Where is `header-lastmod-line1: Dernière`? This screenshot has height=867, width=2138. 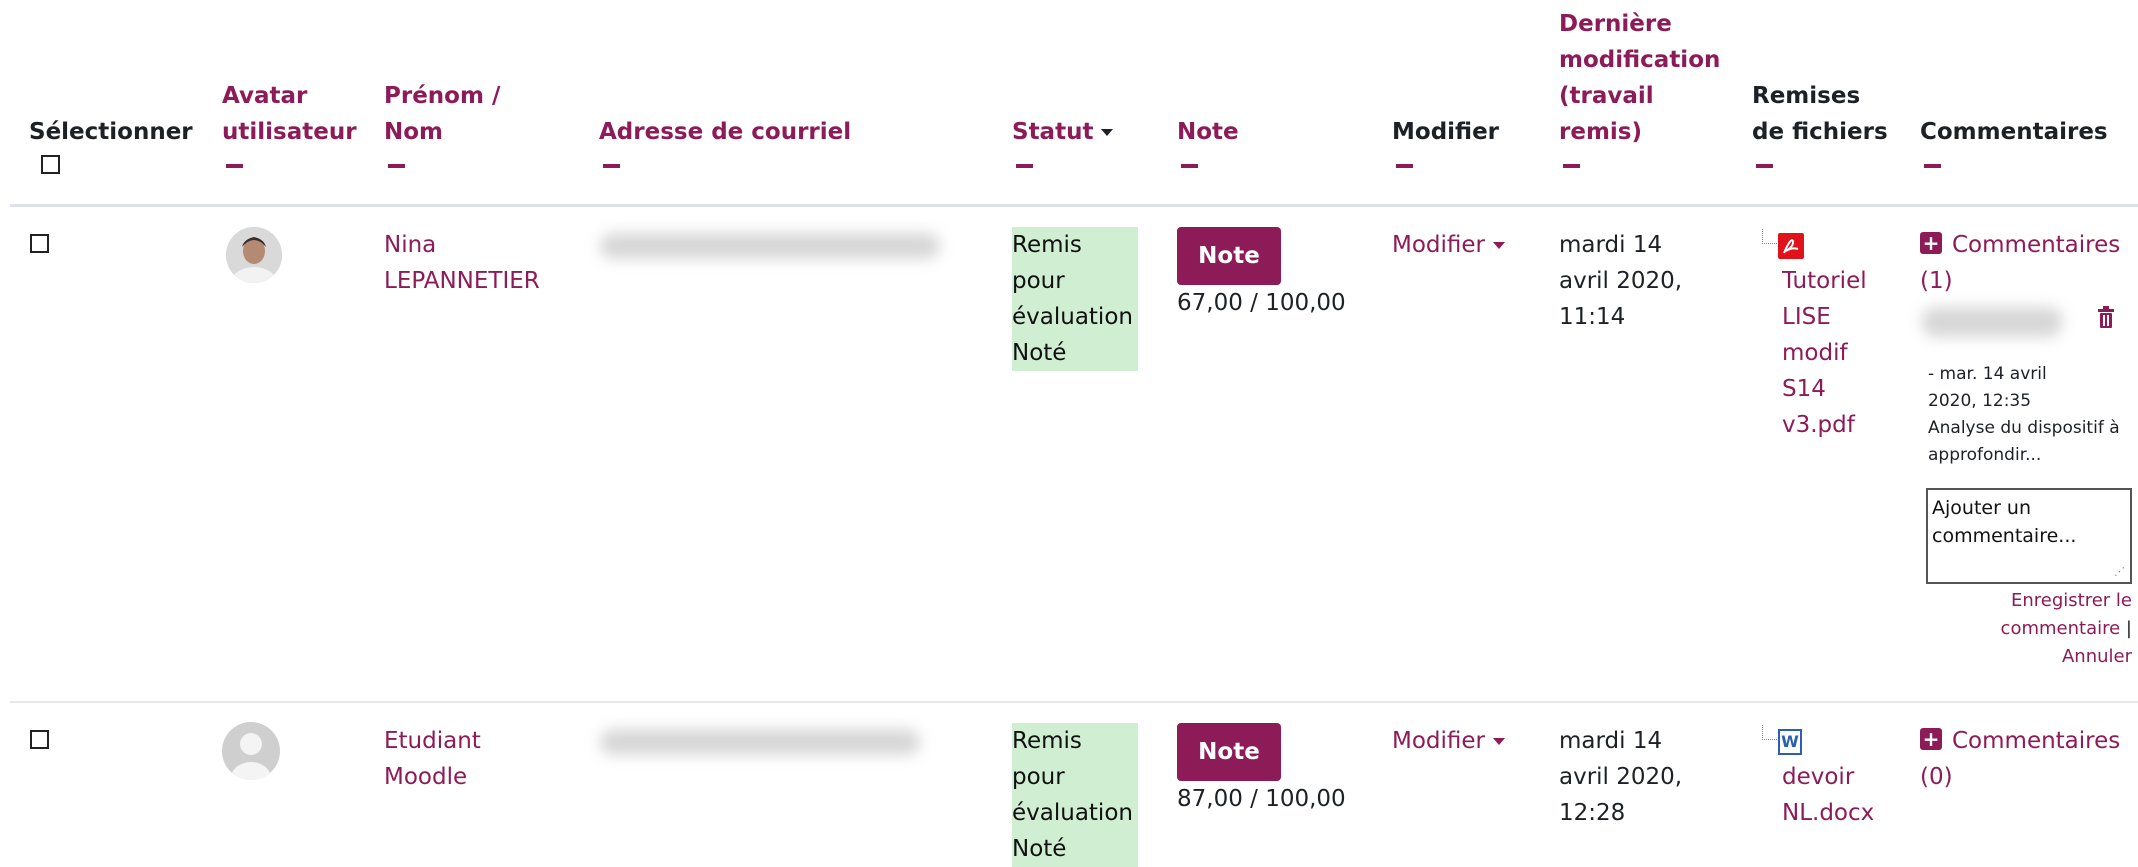
header-lastmod-line1: Dernière is located at coordinates (1615, 24).